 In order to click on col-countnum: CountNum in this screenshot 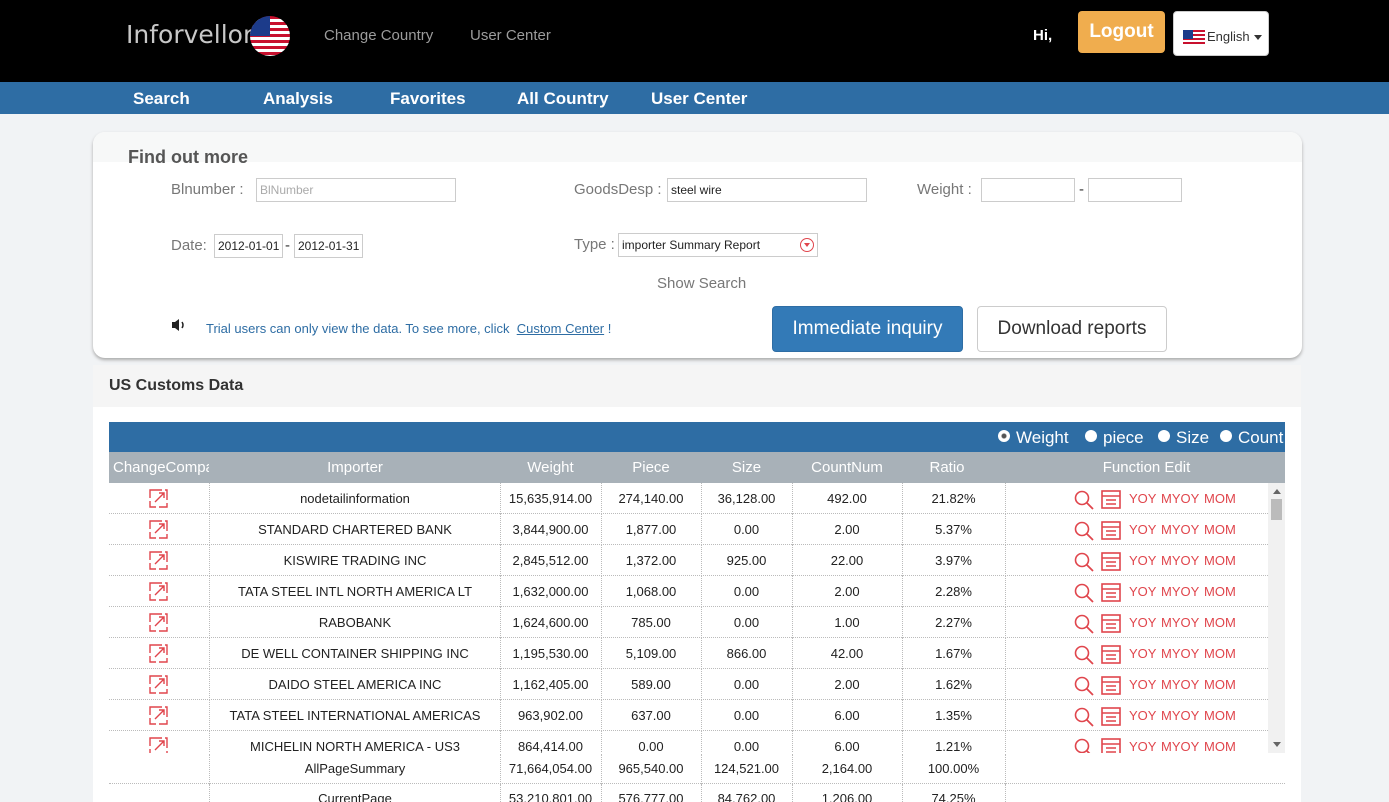, I will do `click(847, 467)`.